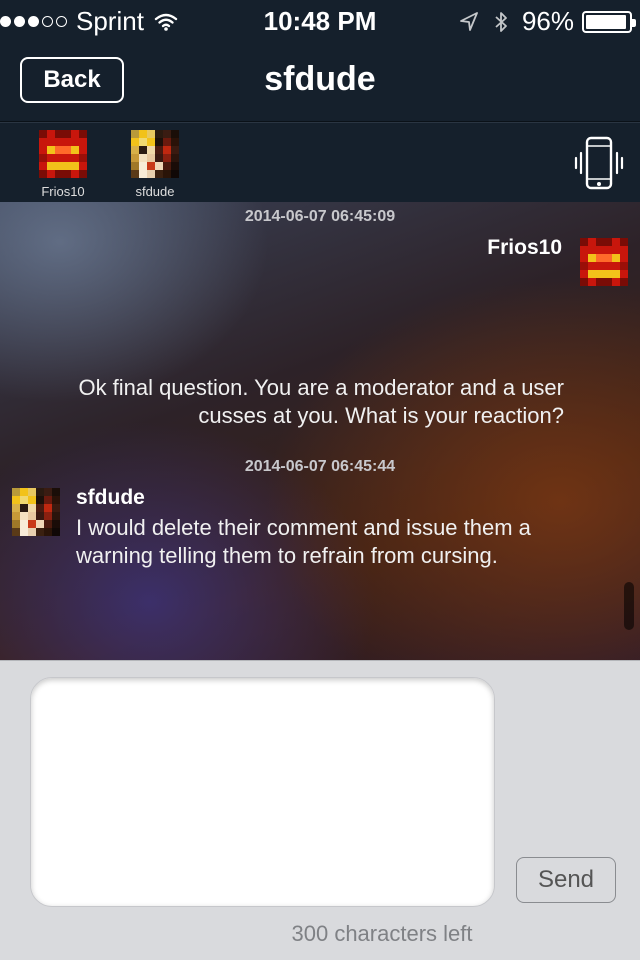 The width and height of the screenshot is (640, 960). What do you see at coordinates (599, 163) in the screenshot?
I see `phone-vibrate-icon` at bounding box center [599, 163].